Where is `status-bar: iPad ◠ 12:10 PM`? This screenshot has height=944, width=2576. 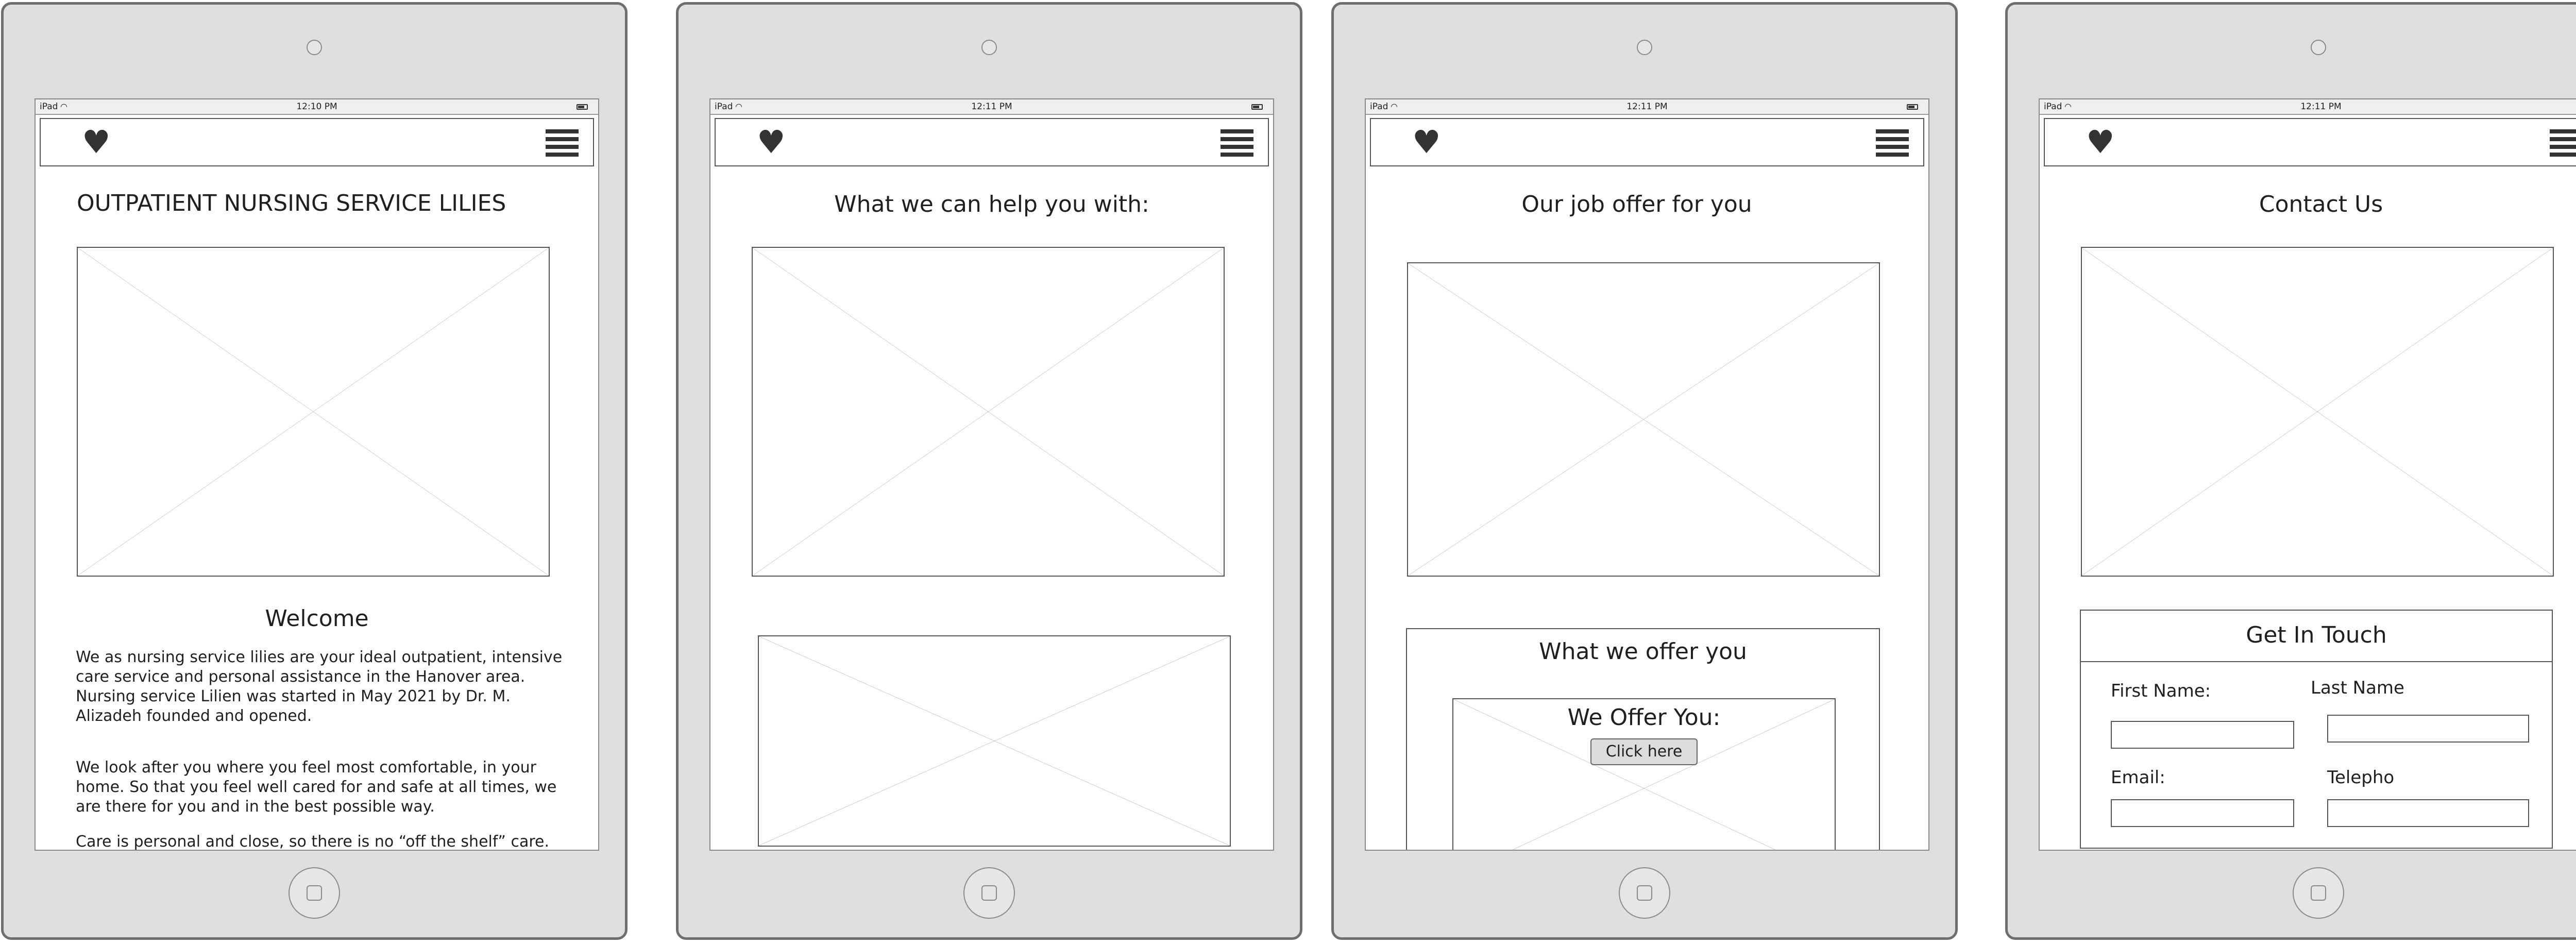
status-bar: iPad ◠ 12:10 PM is located at coordinates (317, 107).